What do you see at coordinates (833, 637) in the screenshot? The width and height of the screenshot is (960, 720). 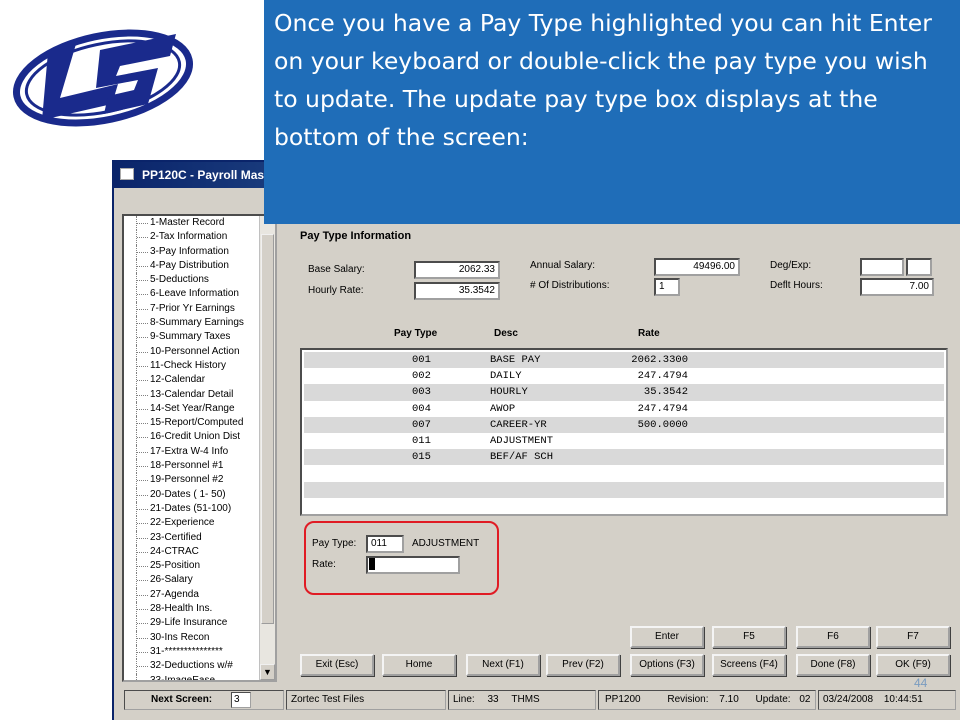 I see `f6-button: F6` at bounding box center [833, 637].